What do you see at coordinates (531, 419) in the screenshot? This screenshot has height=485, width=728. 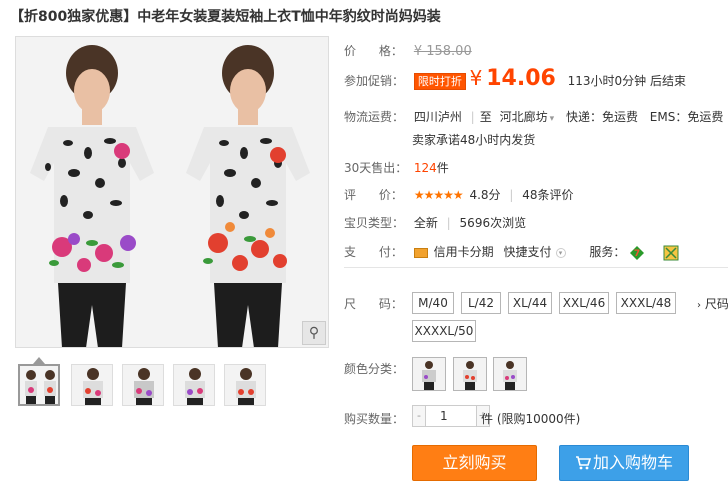 I see `quantity-limit: 件 (限购10000件)` at bounding box center [531, 419].